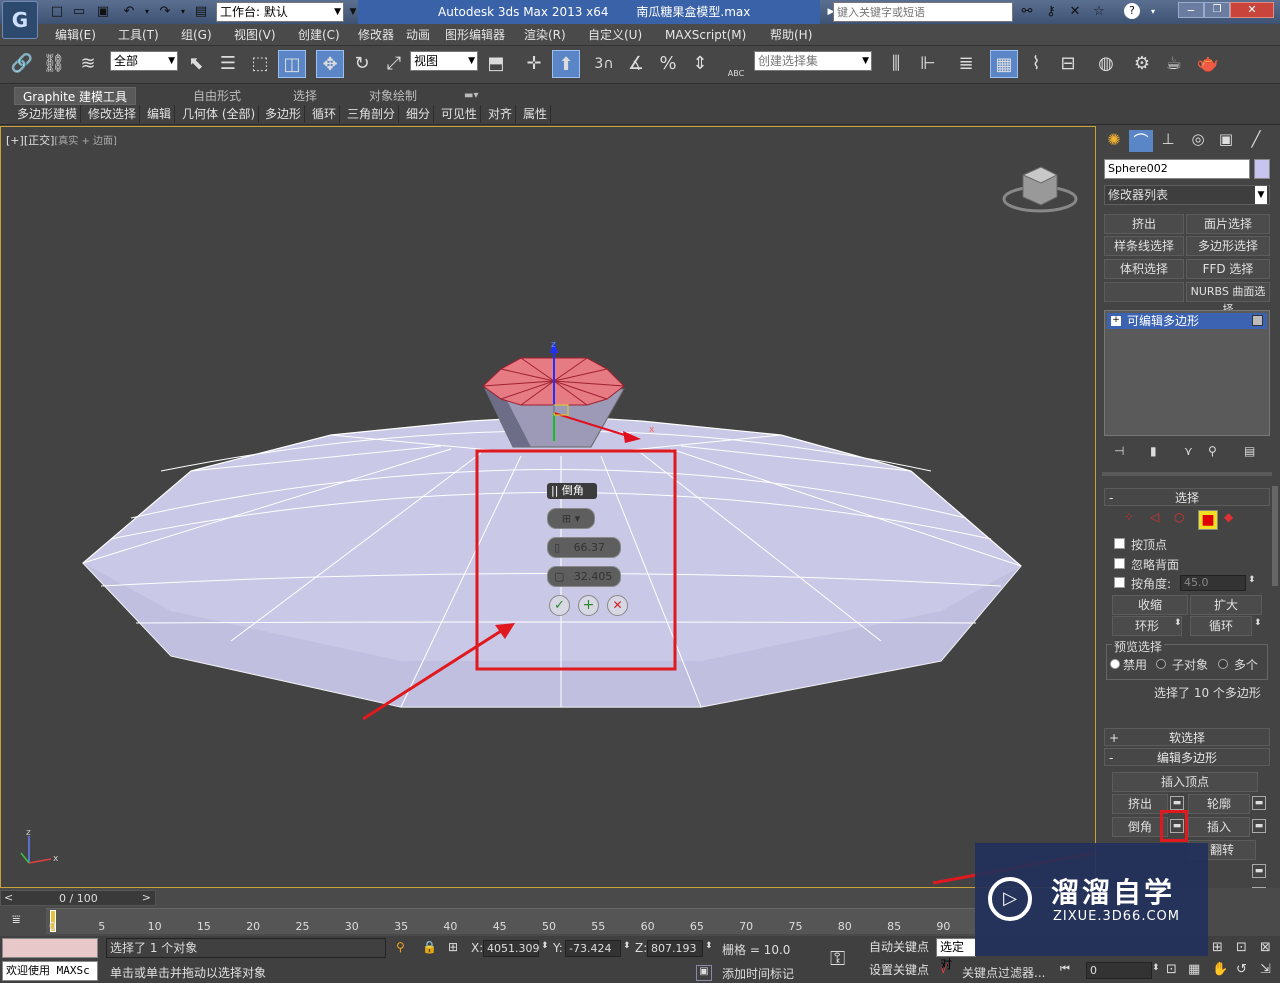  I want to click on x-spinner-icon: ⬍, so click(545, 946).